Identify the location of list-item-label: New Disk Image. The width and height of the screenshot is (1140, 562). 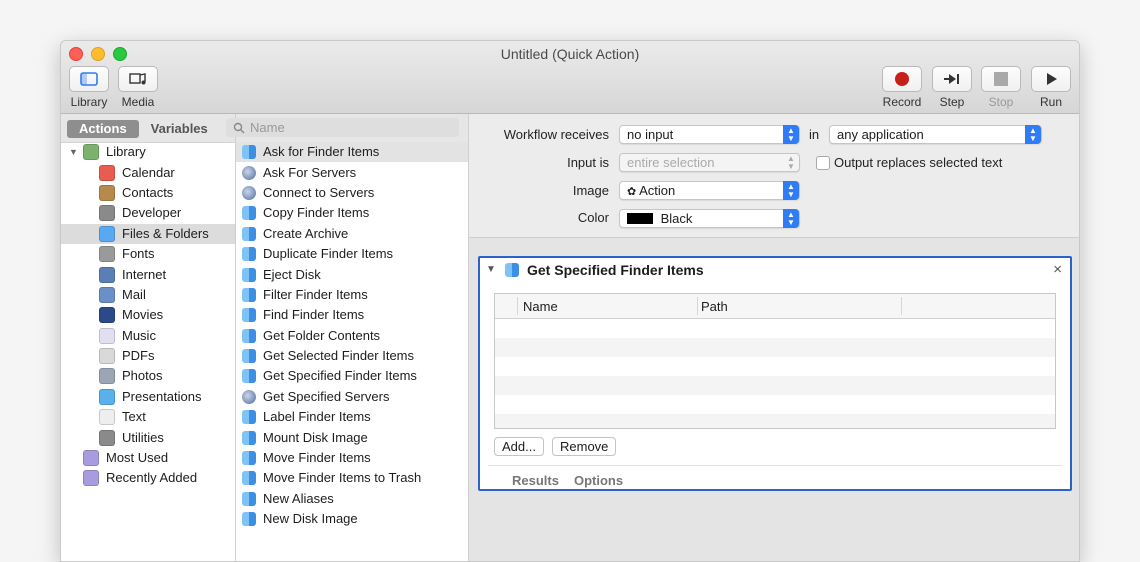
(310, 519).